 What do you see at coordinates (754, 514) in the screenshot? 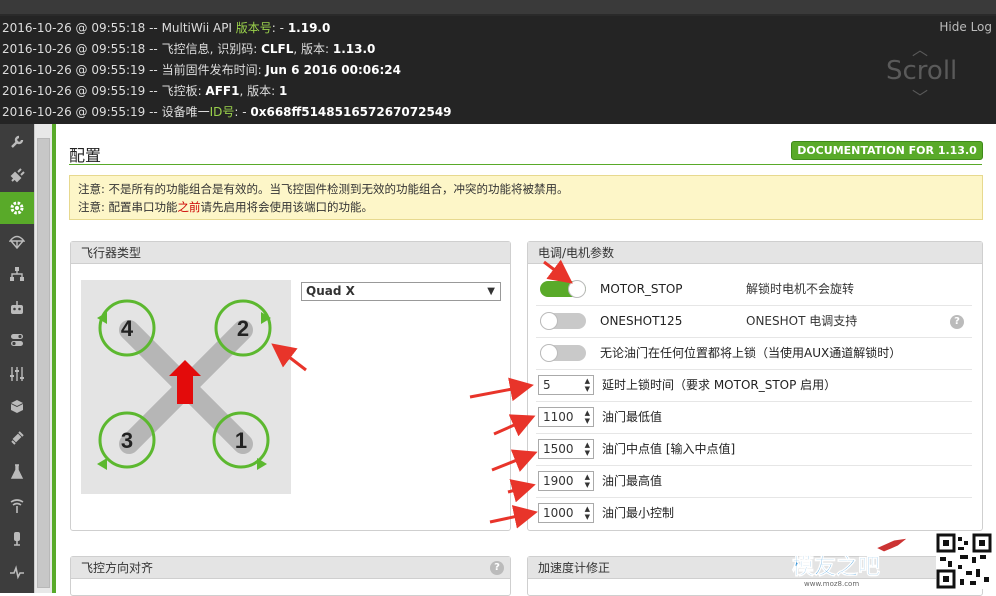
I see `min-command-row: 1000 ▲ ▼ 油门最小控制` at bounding box center [754, 514].